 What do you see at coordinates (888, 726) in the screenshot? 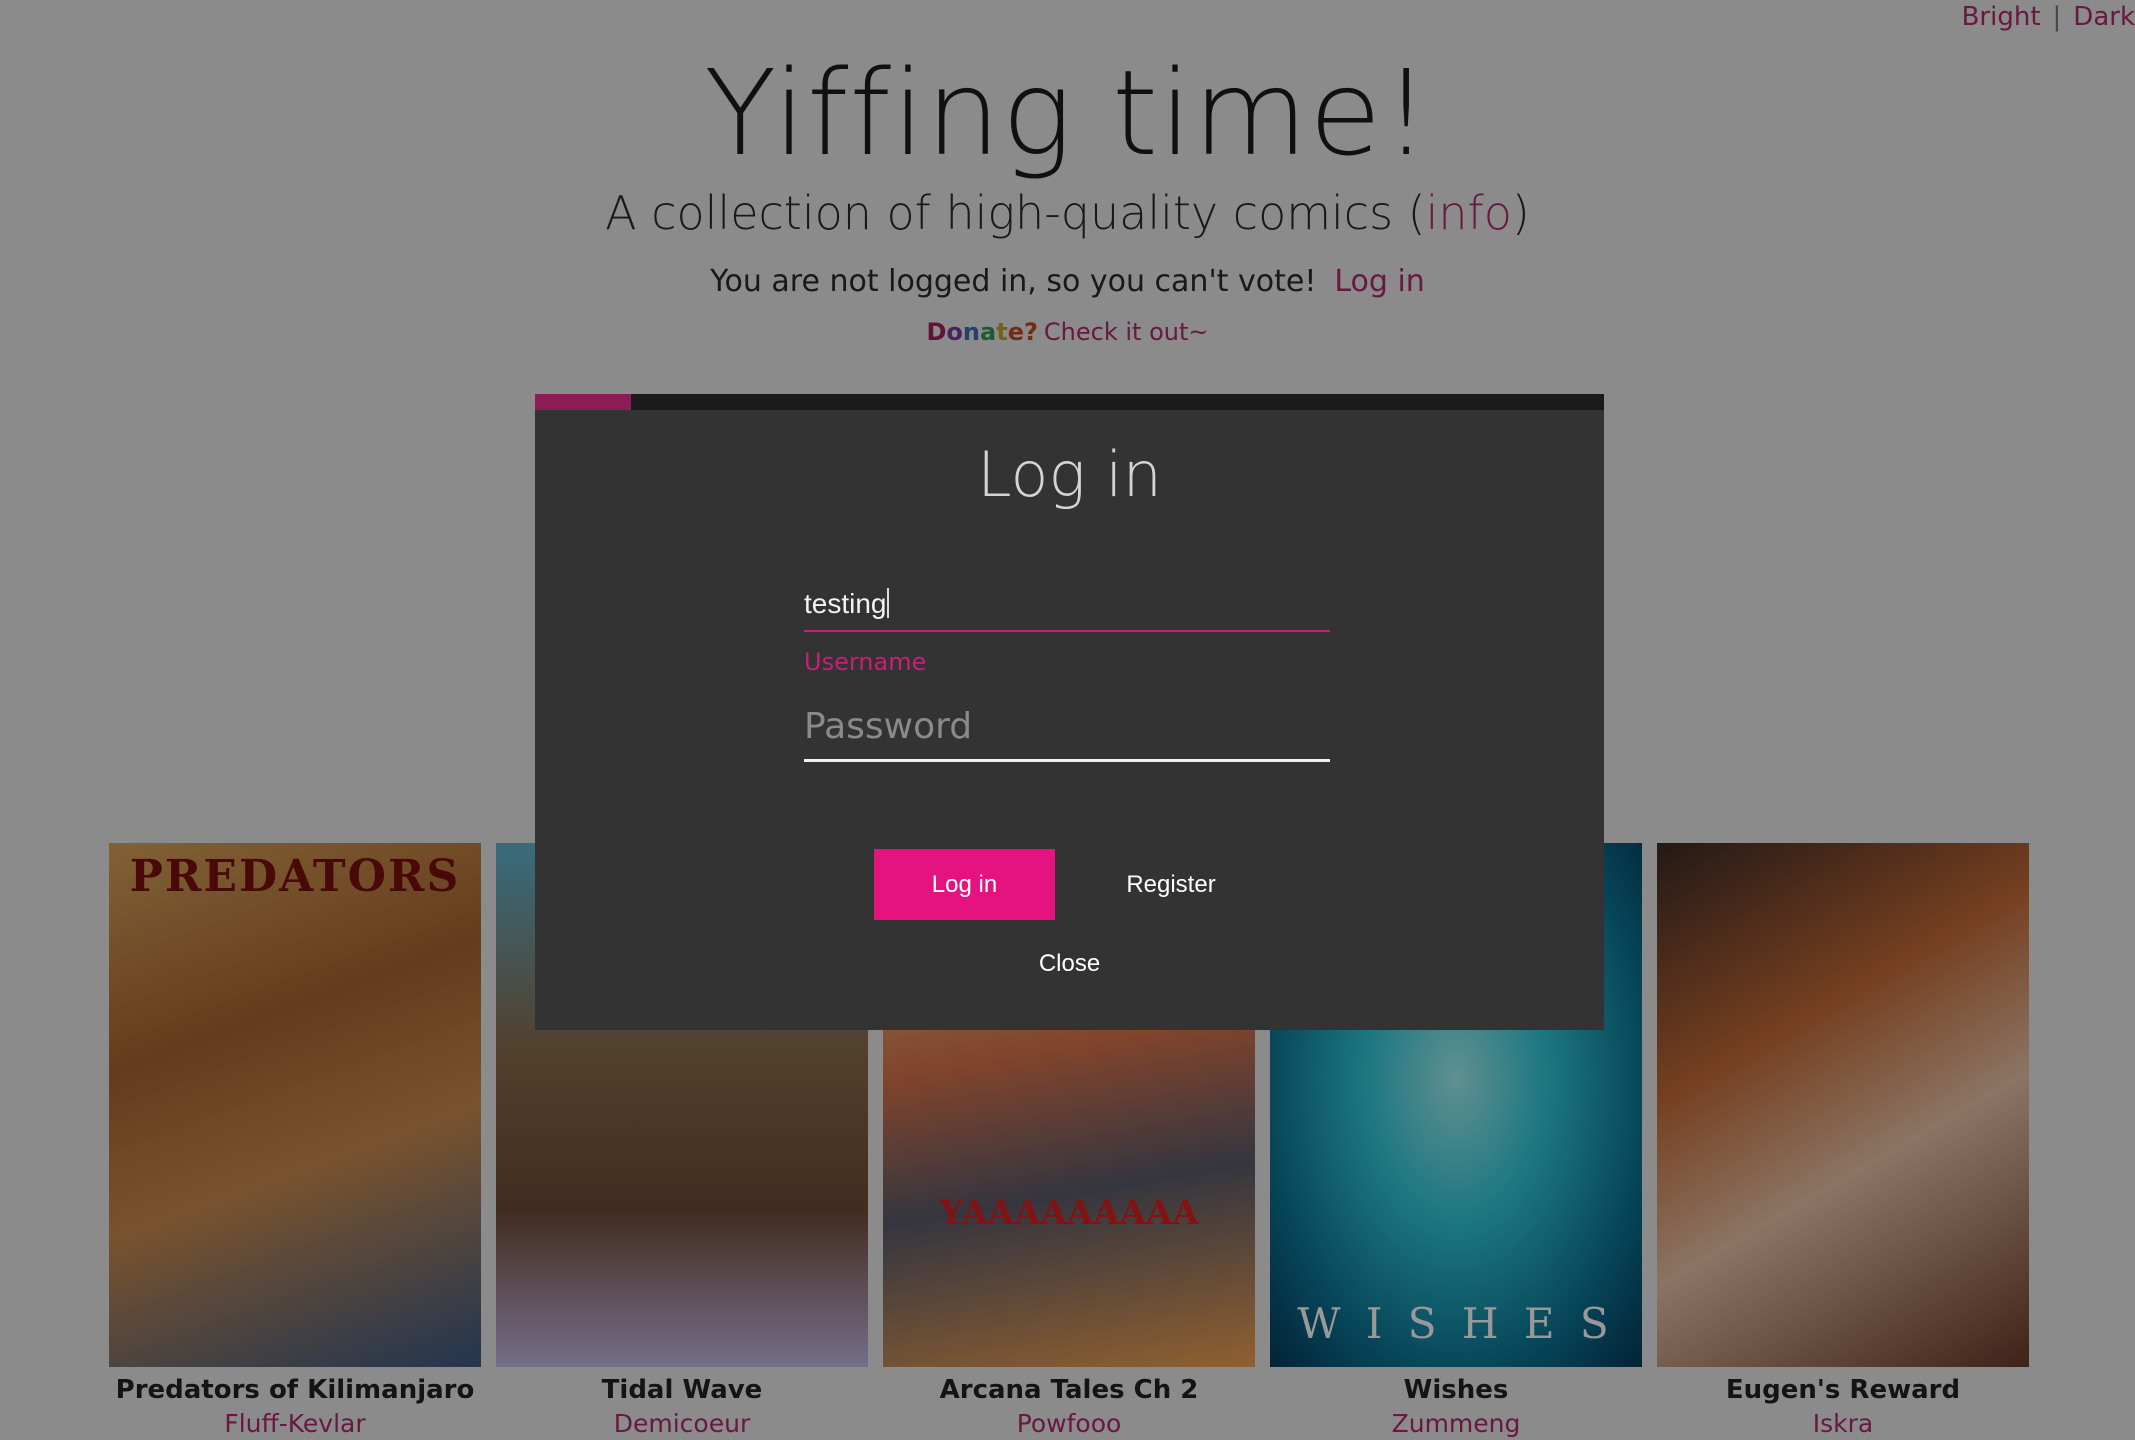
I see `password-placeholder: Password` at bounding box center [888, 726].